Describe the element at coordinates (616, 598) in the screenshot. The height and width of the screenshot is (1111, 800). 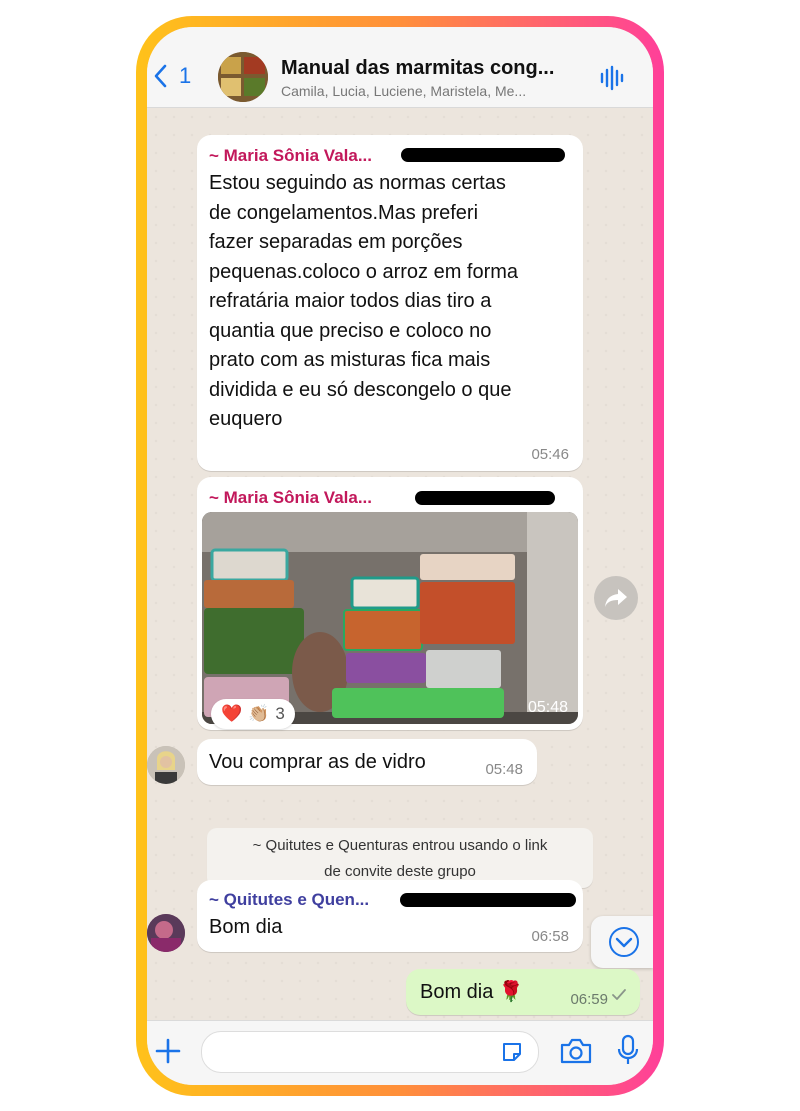
I see `forward-share-icon` at that location.